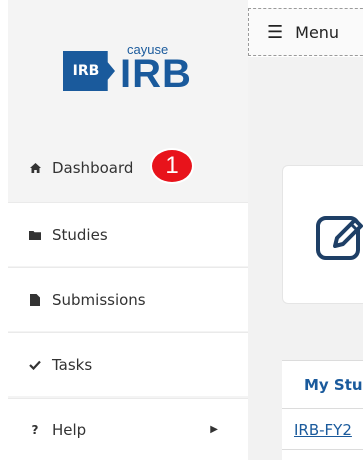 The image size is (363, 471). Describe the element at coordinates (322, 415) in the screenshot. I see `my-studies-panel: My Stu IRB-FY2` at that location.